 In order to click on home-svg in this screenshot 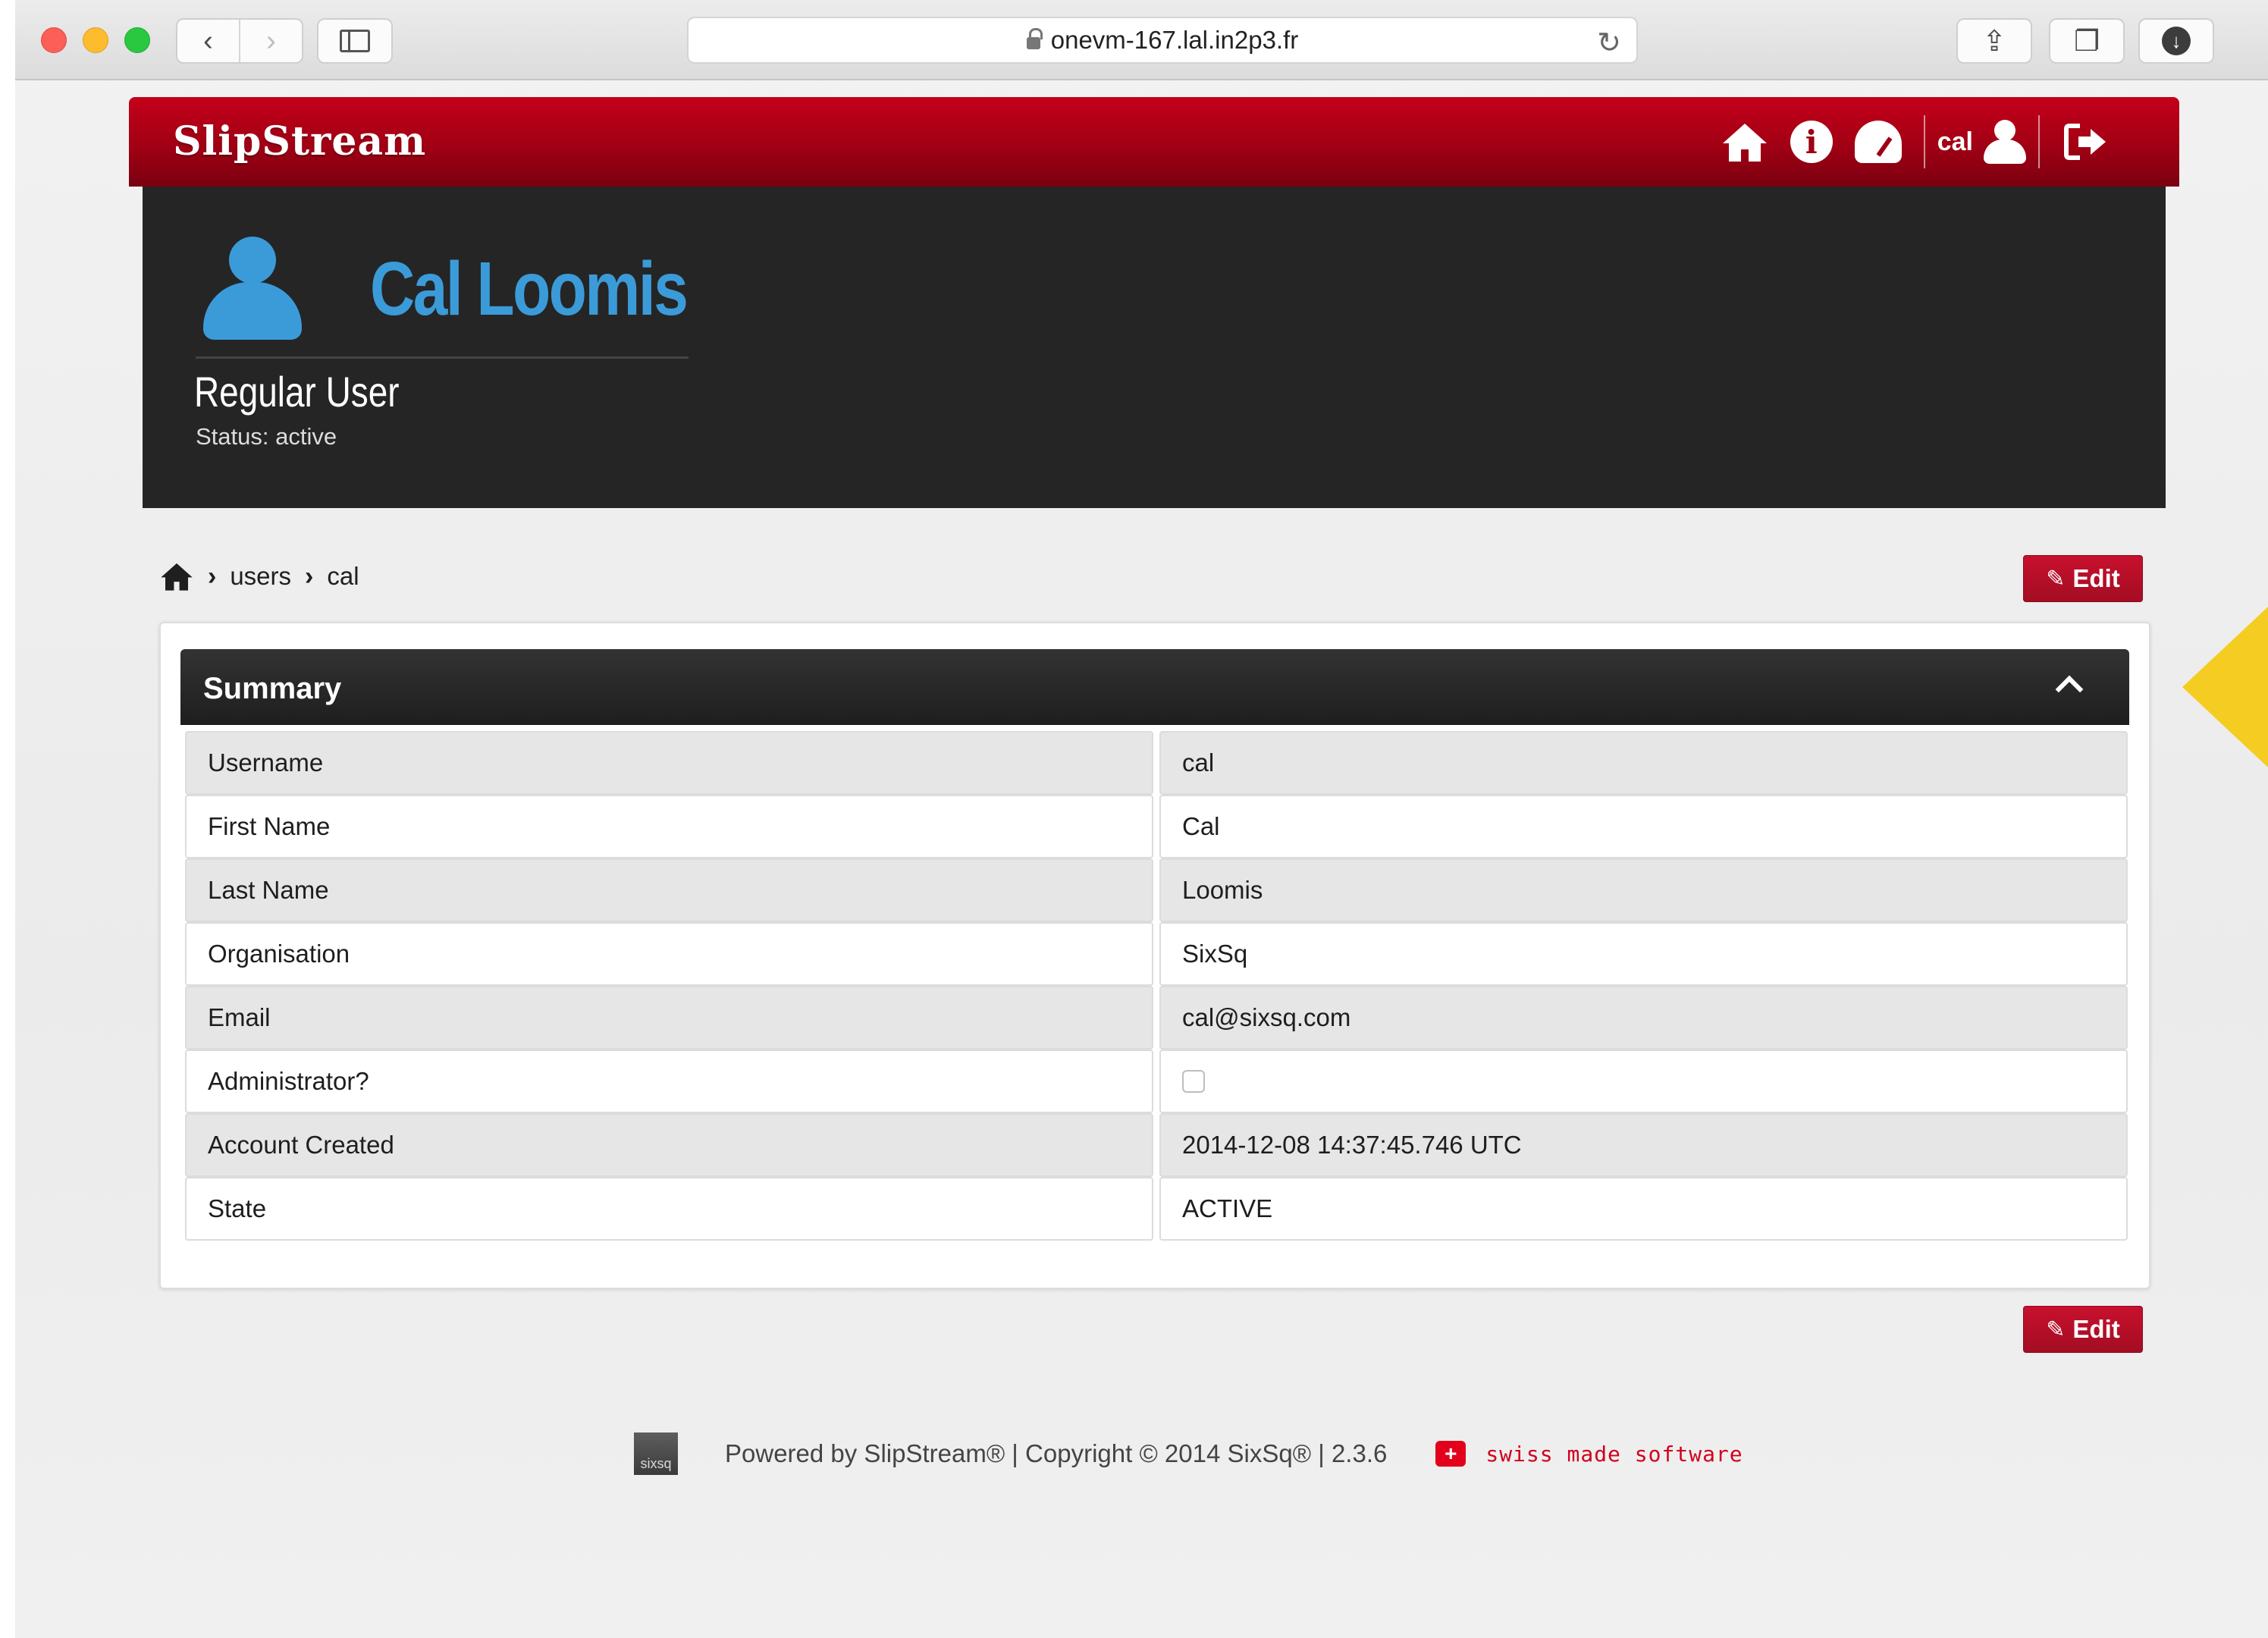, I will do `click(1744, 143)`.